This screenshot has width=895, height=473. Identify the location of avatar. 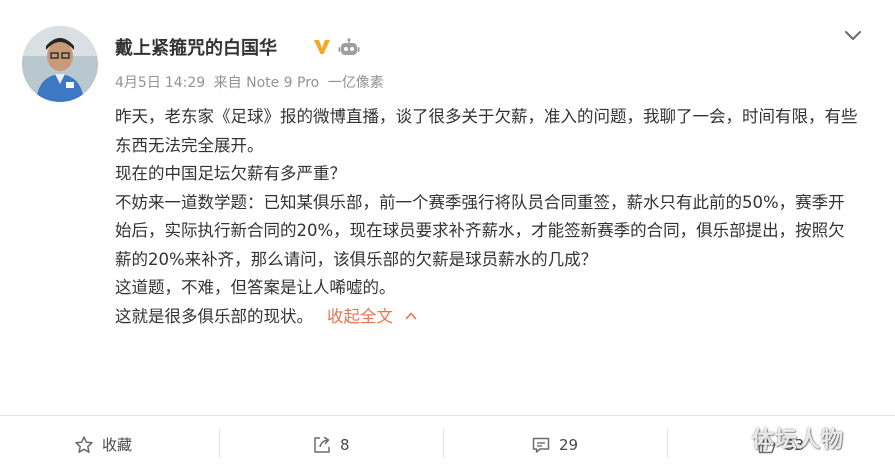
(60, 64).